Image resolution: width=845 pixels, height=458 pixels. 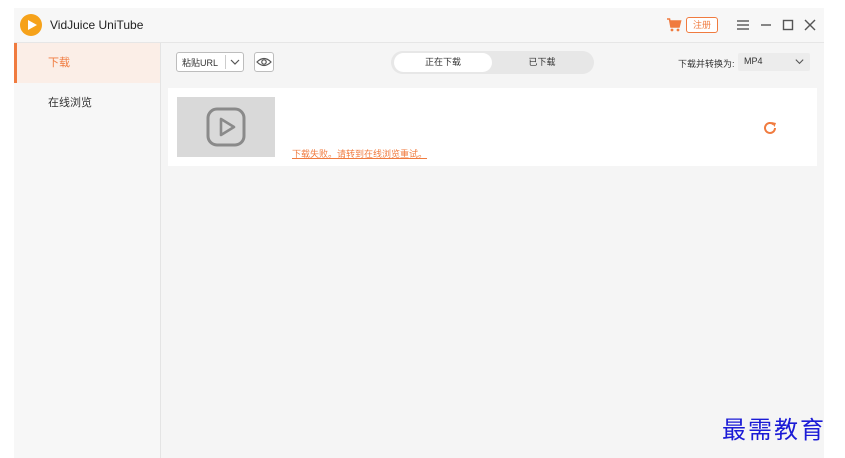 I want to click on sidebar-item-online-browse: 在线浏览, so click(x=87, y=103).